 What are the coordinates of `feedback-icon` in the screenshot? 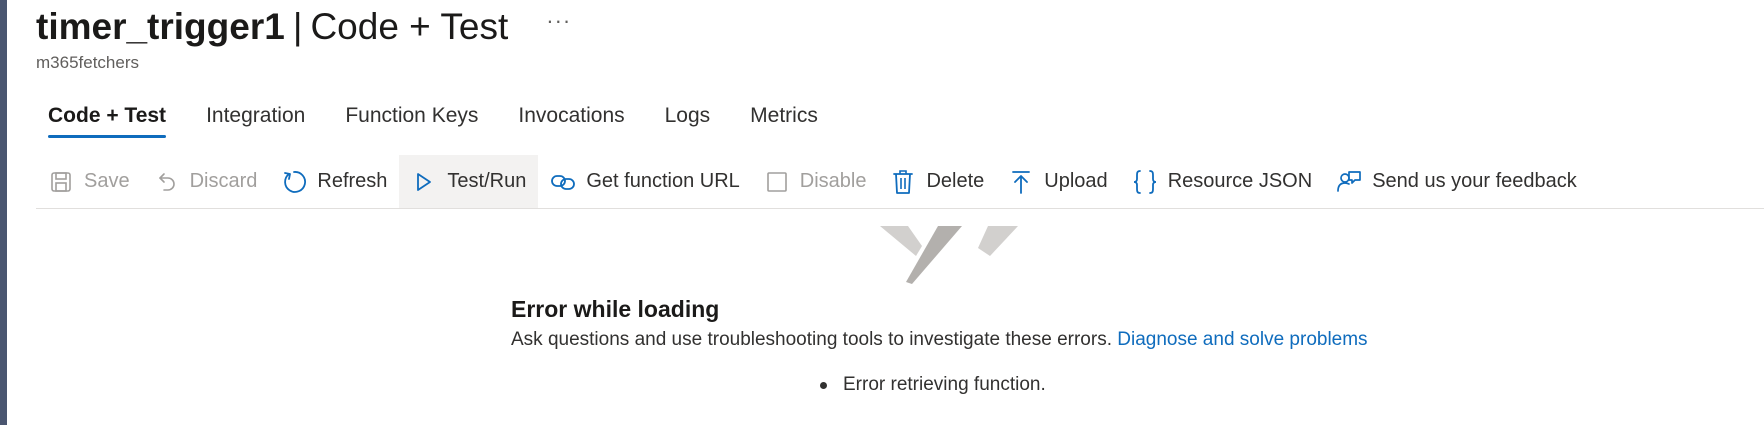 It's located at (1349, 182).